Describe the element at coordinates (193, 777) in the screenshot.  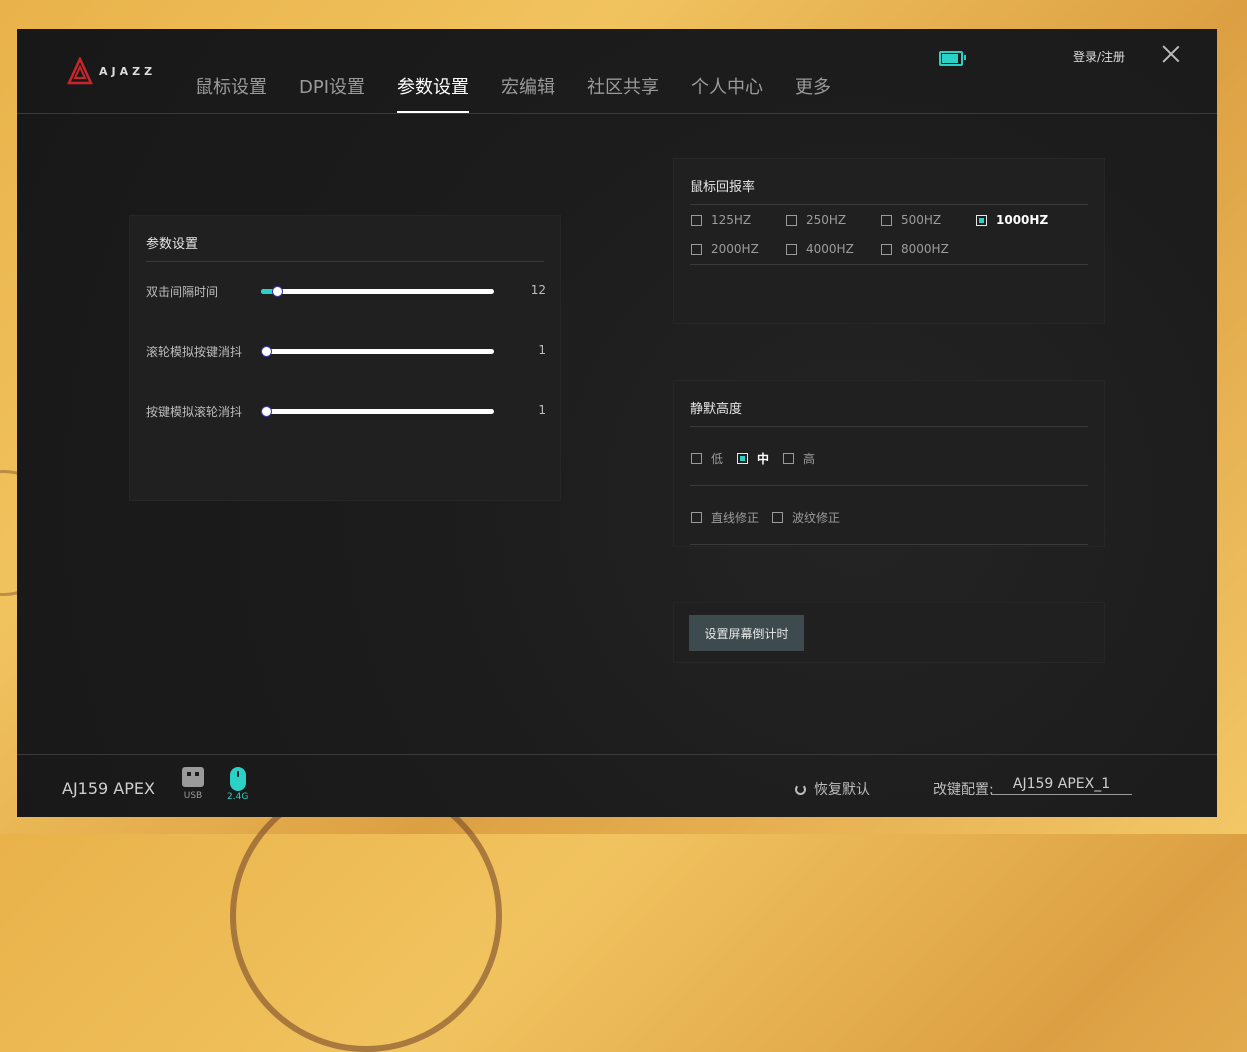
I see `usb-icon` at that location.